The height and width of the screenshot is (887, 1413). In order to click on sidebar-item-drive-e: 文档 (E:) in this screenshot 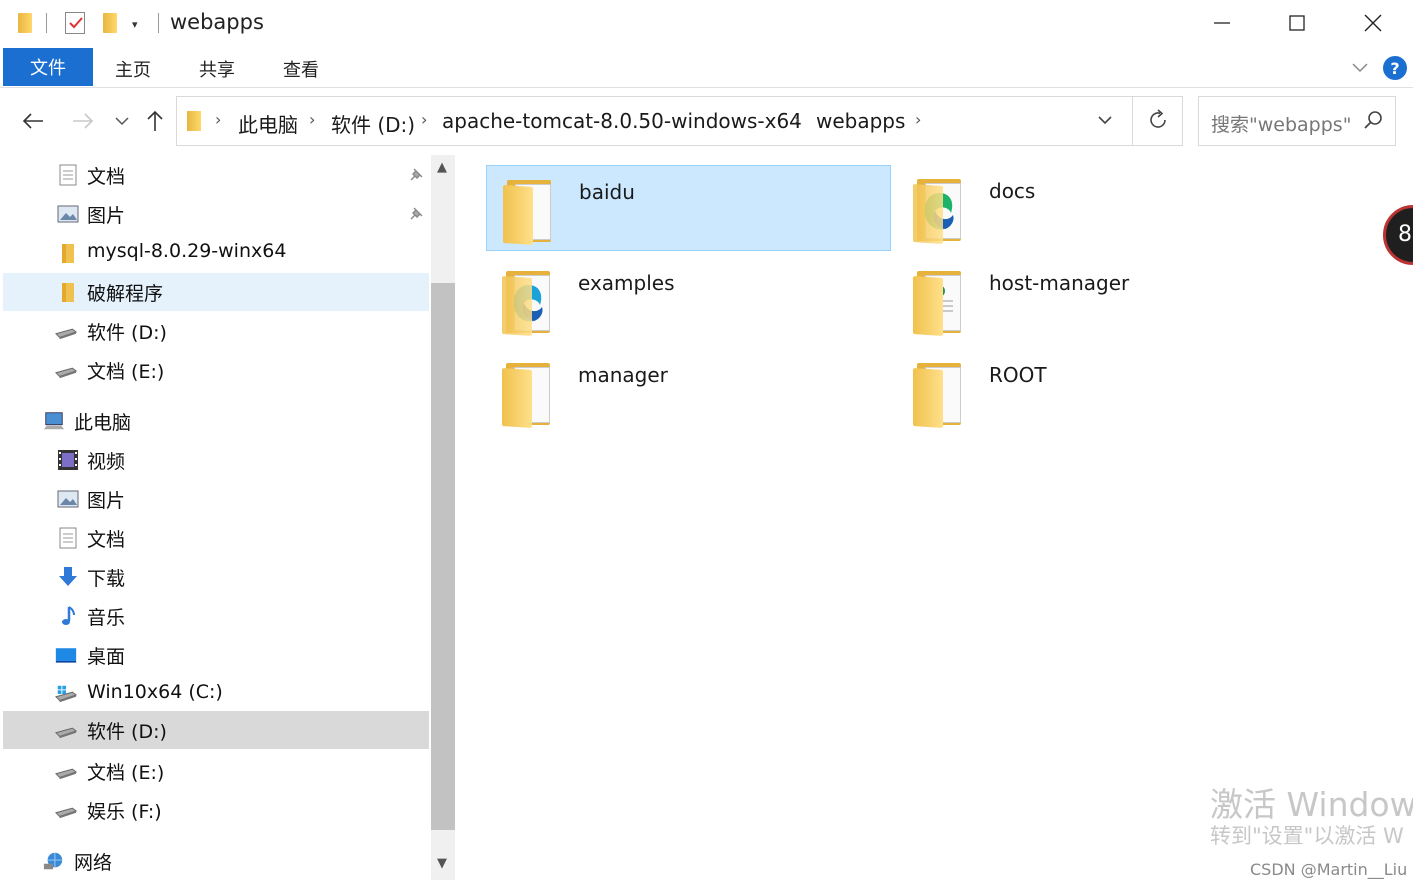, I will do `click(216, 771)`.